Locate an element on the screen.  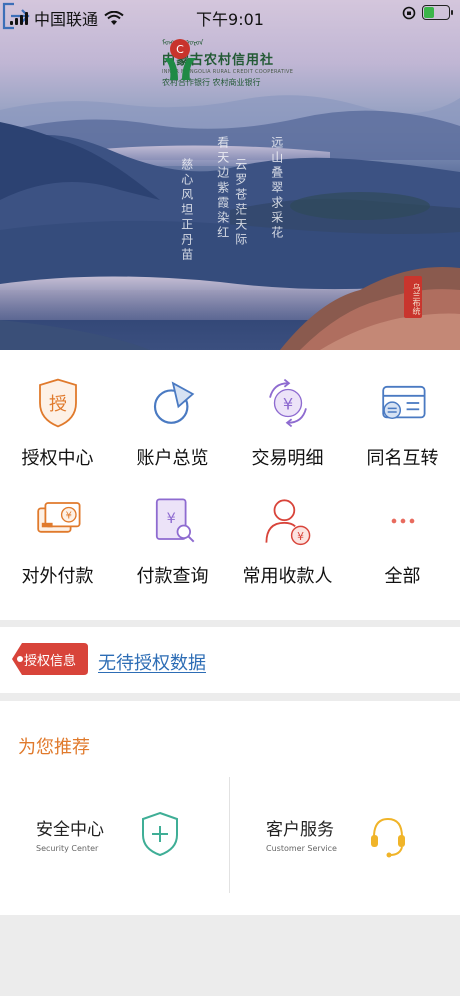
shield-plus-icon is located at coordinates (160, 834).